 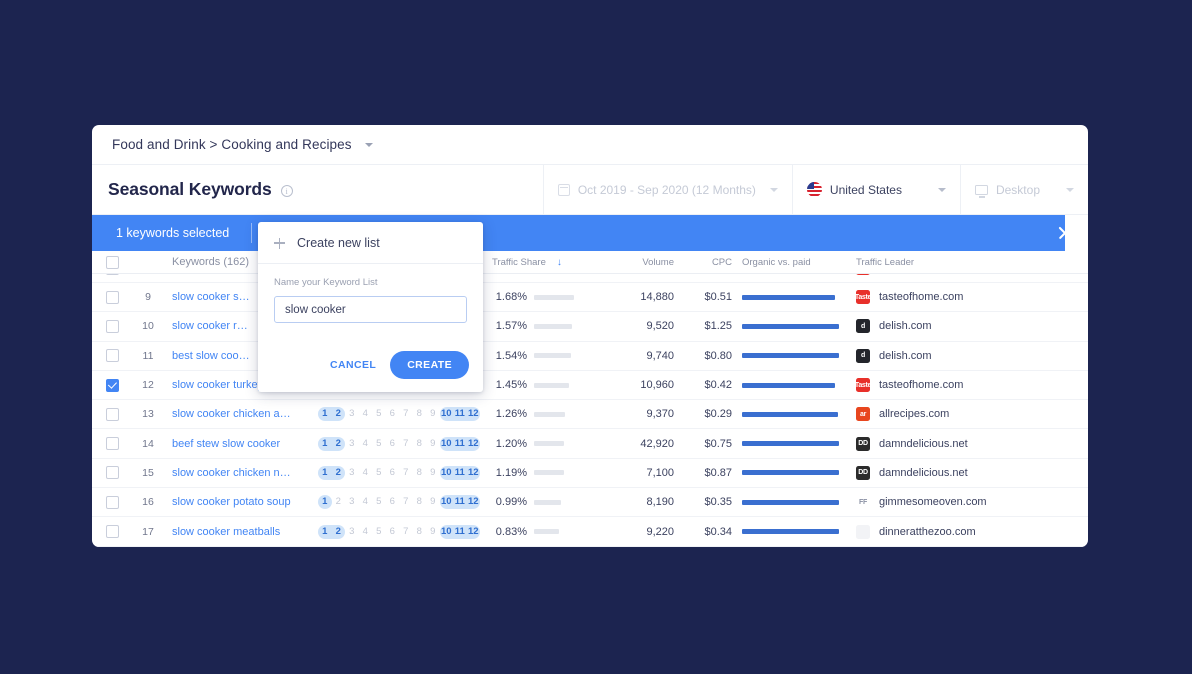 I want to click on select-all-checkbox, so click(x=112, y=262).